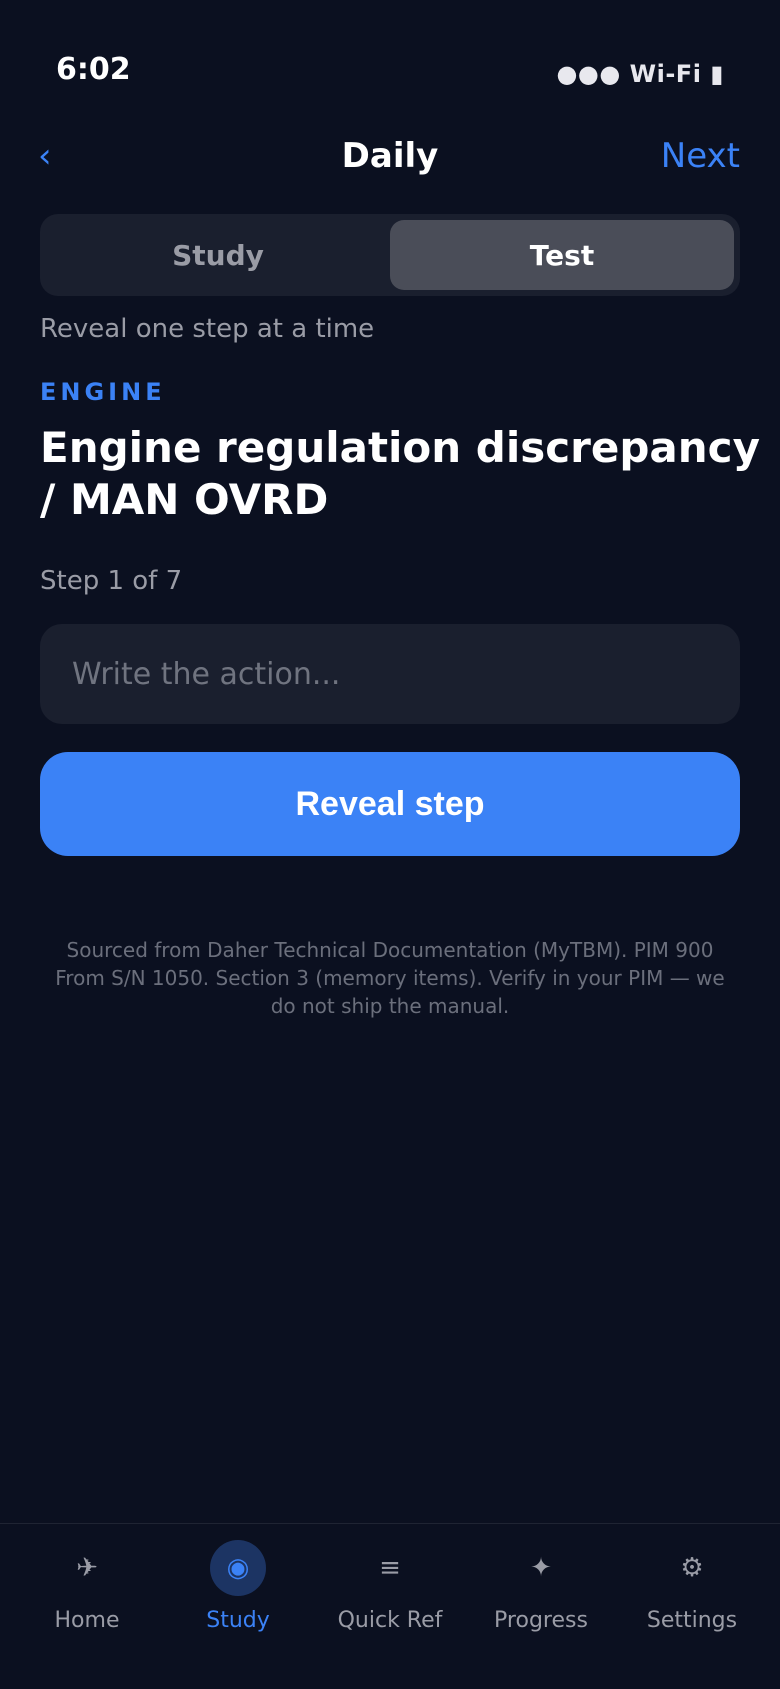 The width and height of the screenshot is (780, 1689). Describe the element at coordinates (218, 255) in the screenshot. I see `segment-study: Study` at that location.